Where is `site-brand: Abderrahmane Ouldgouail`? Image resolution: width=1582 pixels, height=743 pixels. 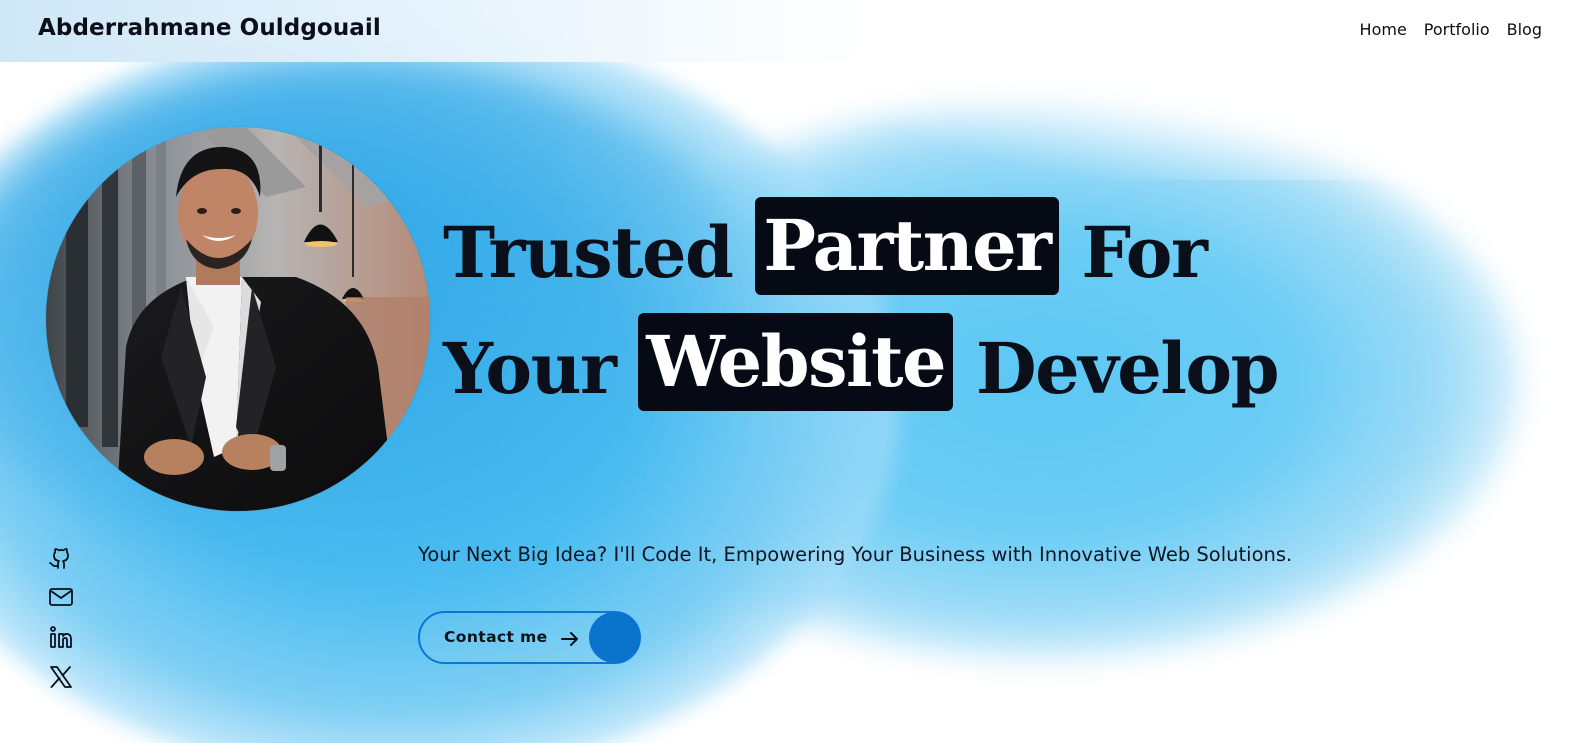 site-brand: Abderrahmane Ouldgouail is located at coordinates (209, 28).